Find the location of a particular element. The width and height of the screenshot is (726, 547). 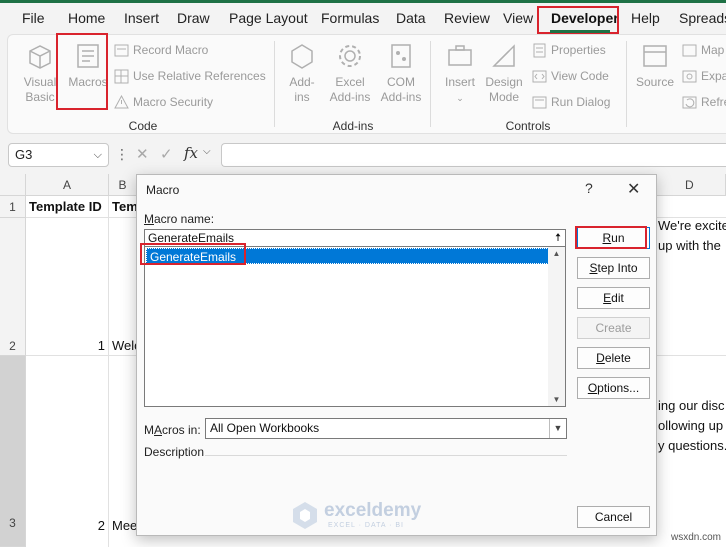

tab-formulas: Formulas is located at coordinates (350, 18).